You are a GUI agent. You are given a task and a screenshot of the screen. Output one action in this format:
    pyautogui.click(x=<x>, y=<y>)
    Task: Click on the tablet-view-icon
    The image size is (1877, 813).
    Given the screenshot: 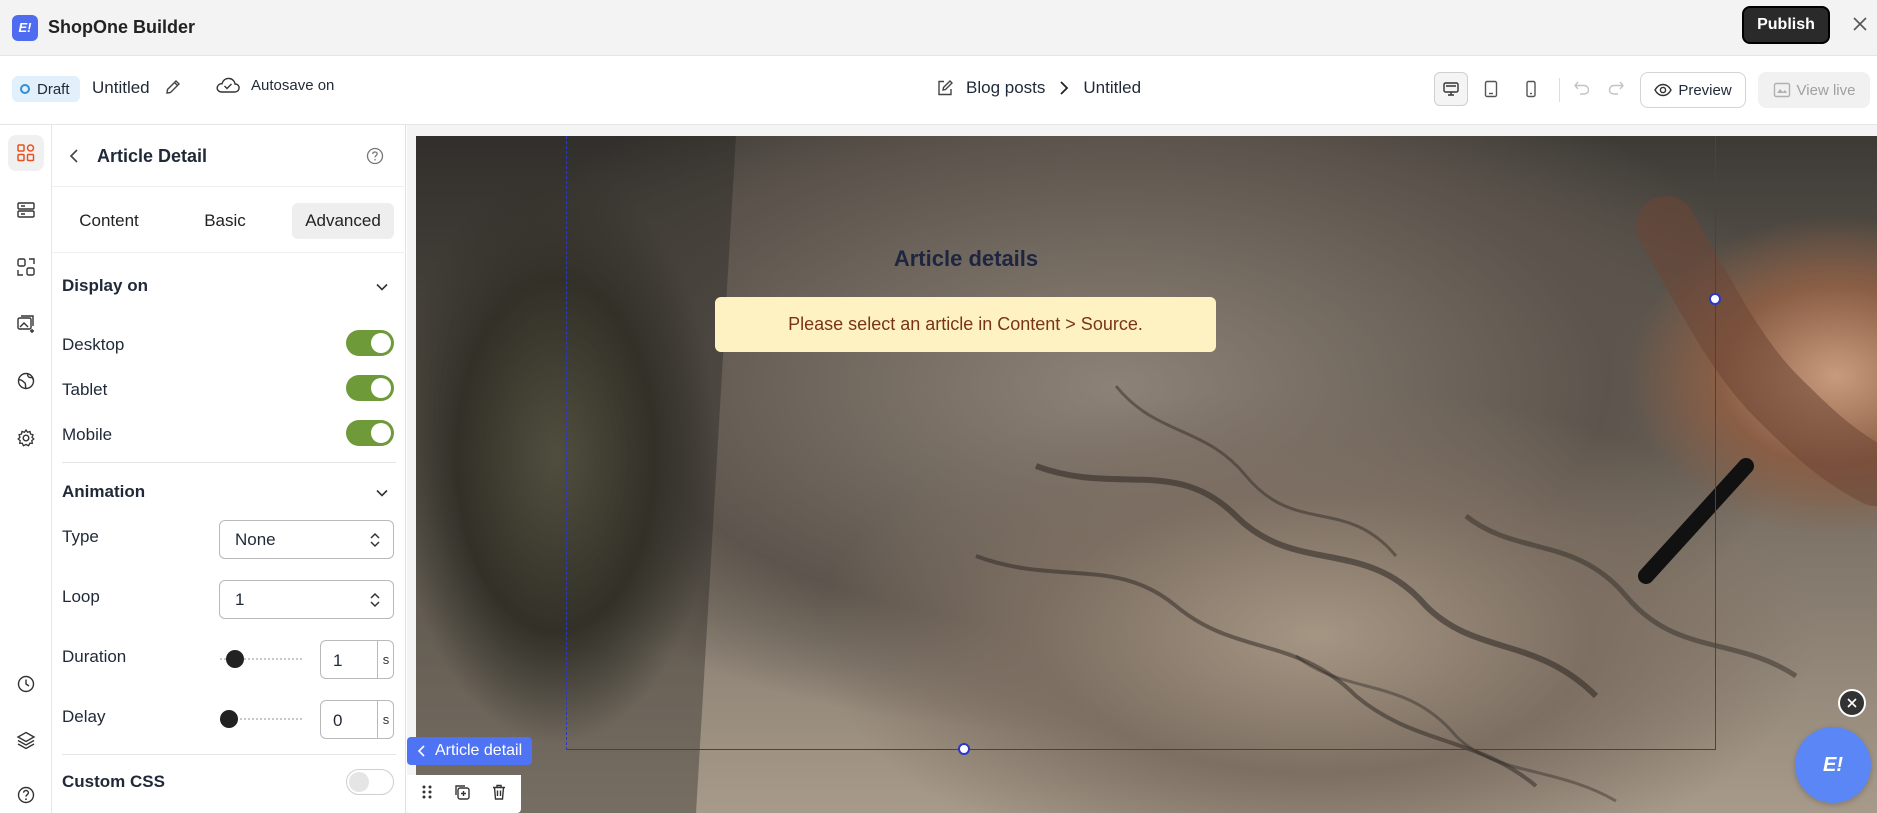 What is the action you would take?
    pyautogui.click(x=1491, y=89)
    